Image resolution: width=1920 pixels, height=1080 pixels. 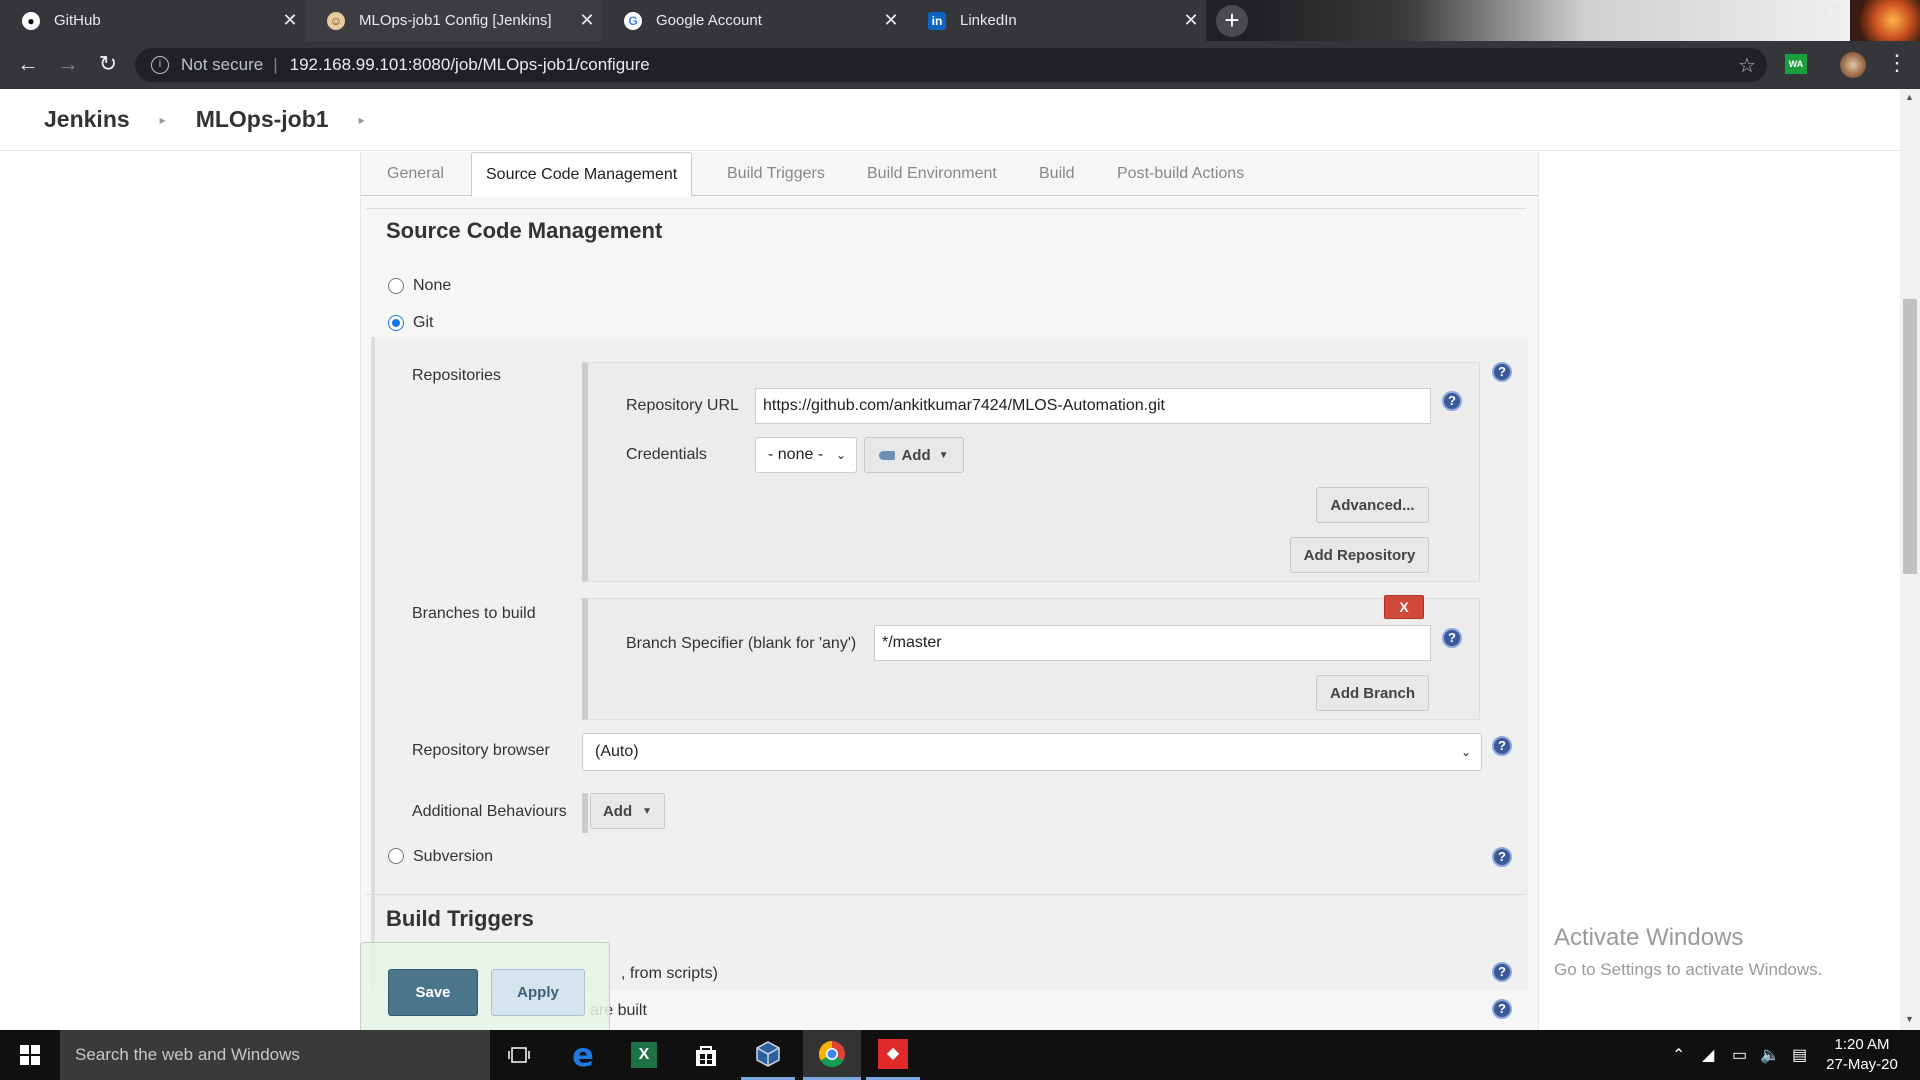 I want to click on action-center-icon: ▤, so click(x=1799, y=1055).